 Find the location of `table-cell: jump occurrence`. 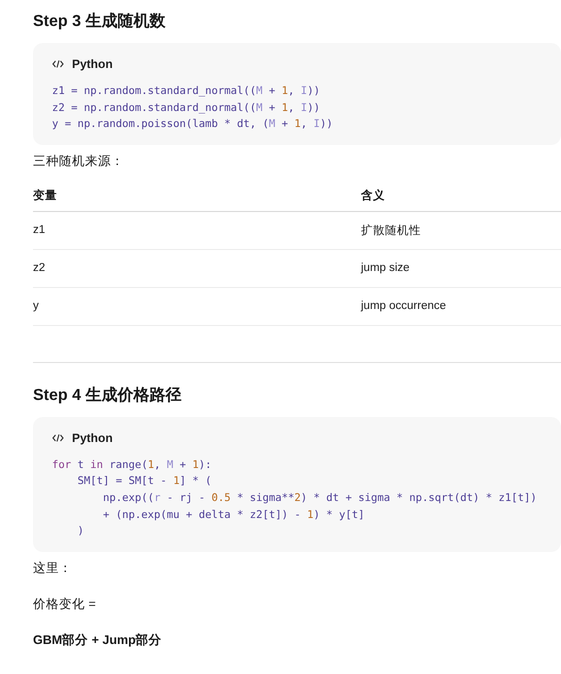

table-cell: jump occurrence is located at coordinates (403, 306).